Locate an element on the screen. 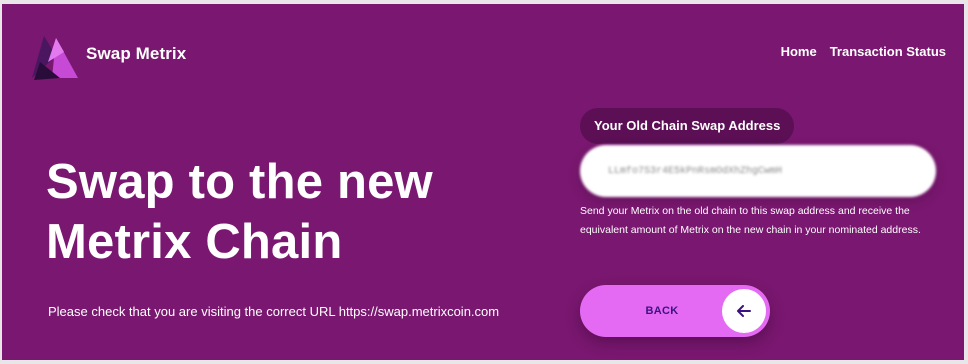 This screenshot has width=968, height=364. swap-address-field is located at coordinates (758, 171).